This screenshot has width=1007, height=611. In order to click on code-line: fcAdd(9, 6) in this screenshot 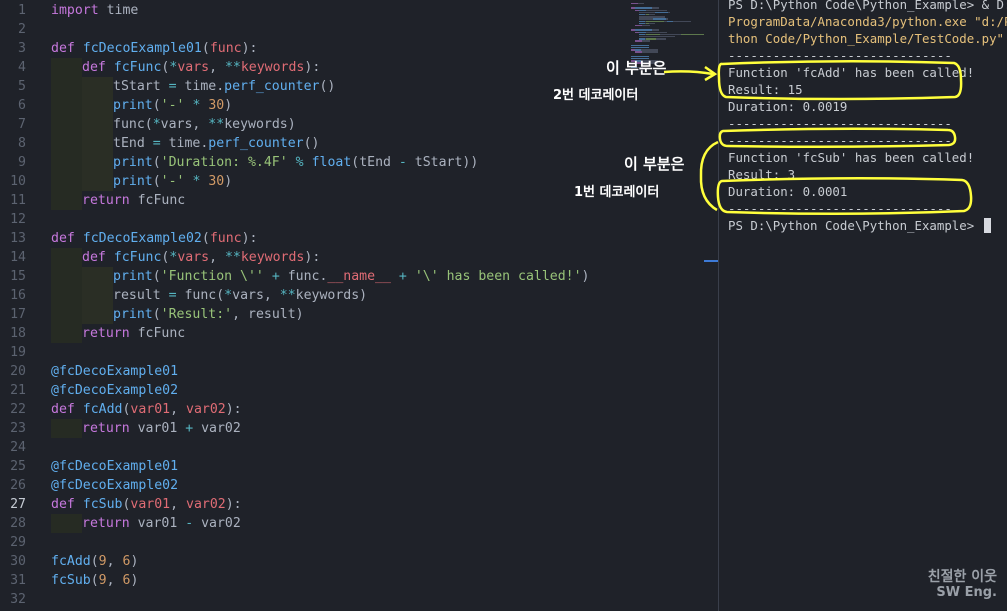, I will do `click(94, 561)`.